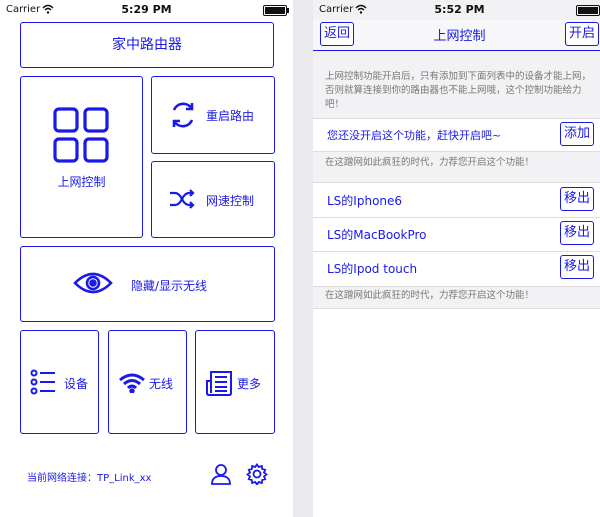 This screenshot has height=517, width=600. I want to click on connection-status: 当前网络连接：TP_Link_xx, so click(89, 478).